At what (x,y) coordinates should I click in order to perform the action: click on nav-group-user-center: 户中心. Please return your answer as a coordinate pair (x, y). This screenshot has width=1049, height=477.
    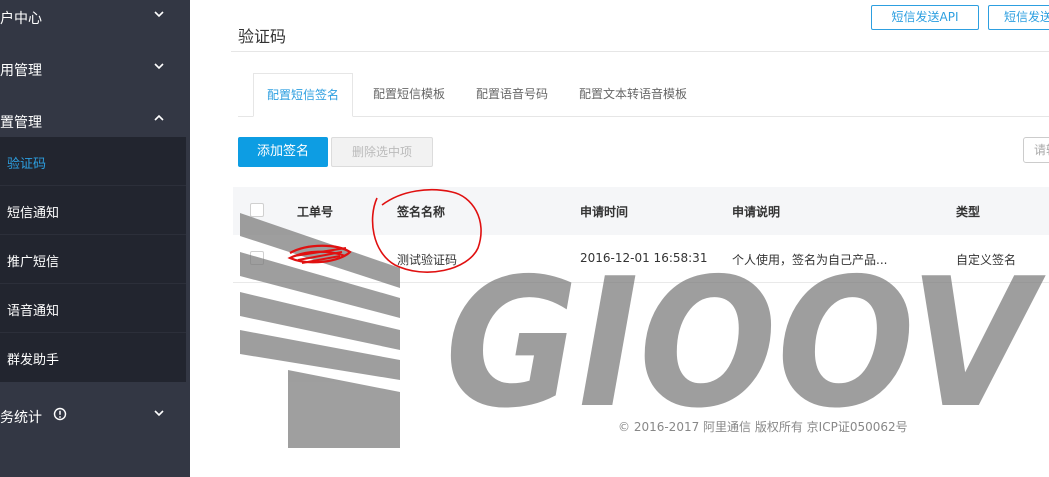
    Looking at the image, I should click on (95, 21).